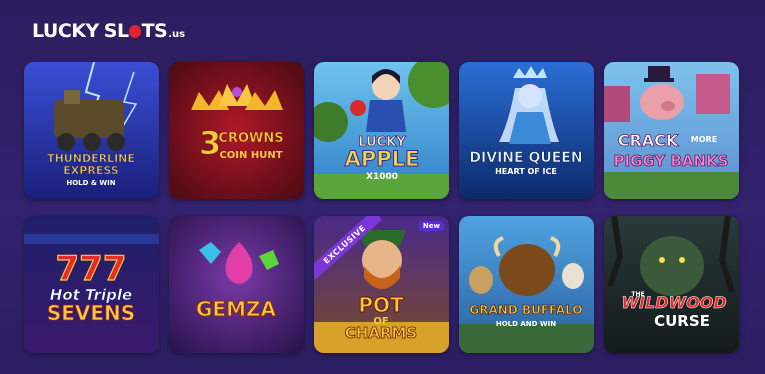 The height and width of the screenshot is (374, 765). Describe the element at coordinates (91, 313) in the screenshot. I see `game-title-line: SEVENS` at that location.